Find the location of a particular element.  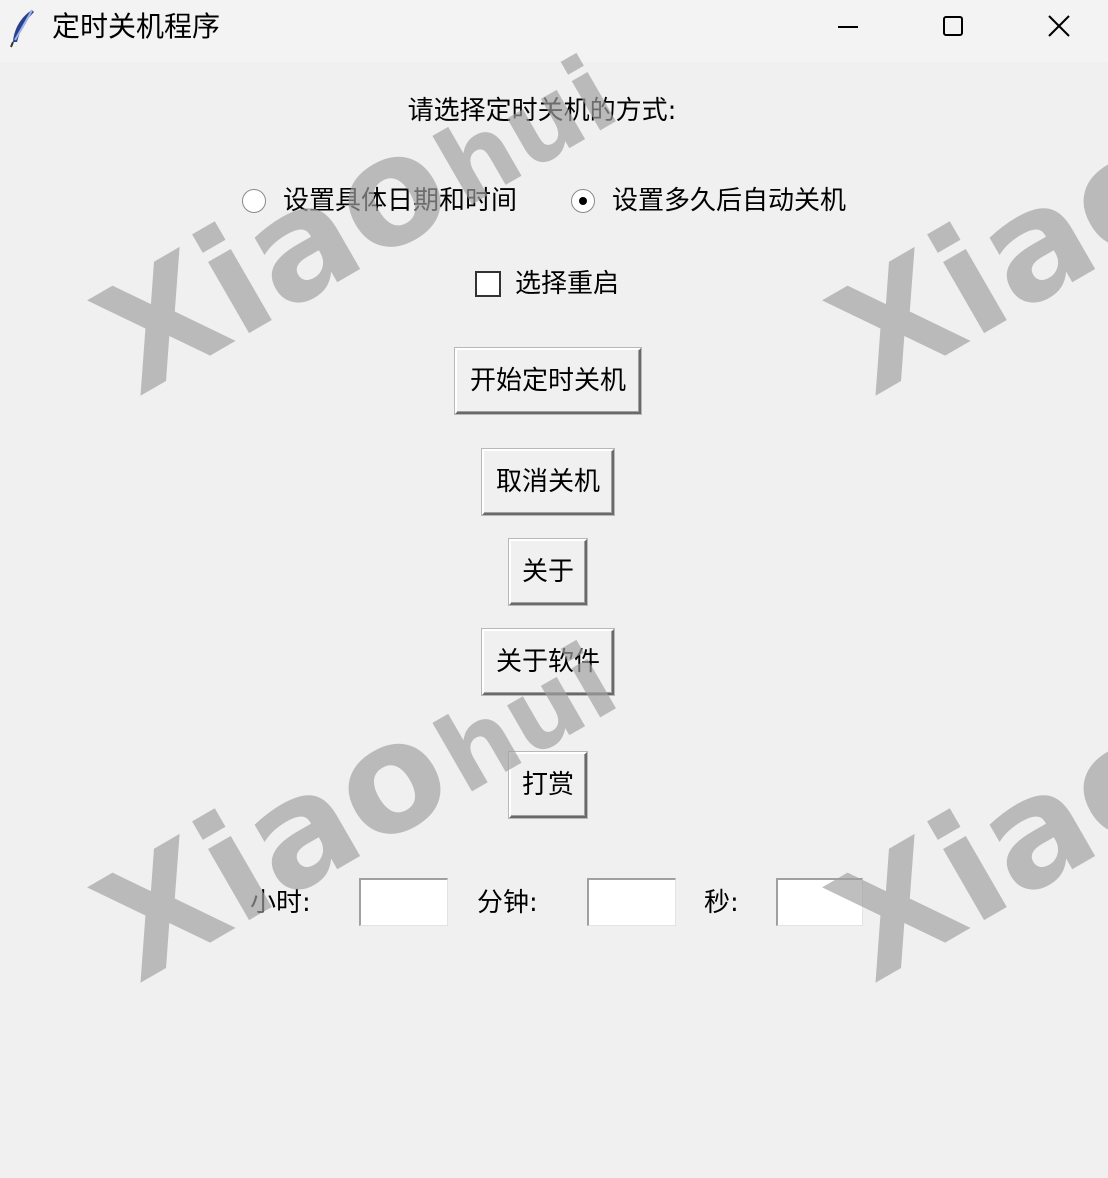

seconds-label: 秒: is located at coordinates (721, 903).